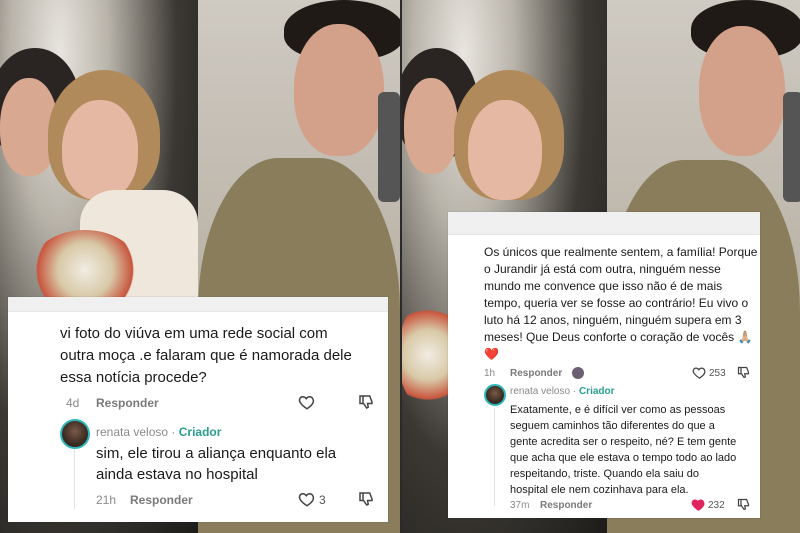  Describe the element at coordinates (431, 126) in the screenshot. I see `woman-face` at that location.